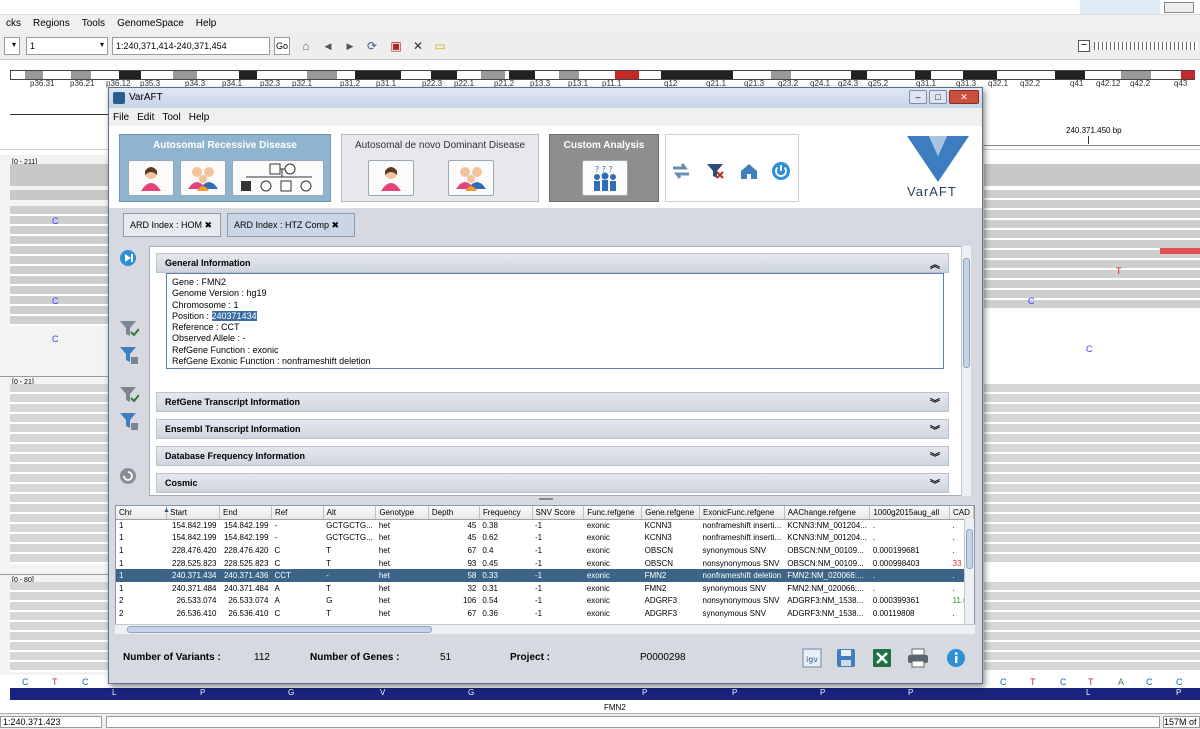  I want to click on mode-custom-analysis: Custom Analysis ? ? ?, so click(604, 168).